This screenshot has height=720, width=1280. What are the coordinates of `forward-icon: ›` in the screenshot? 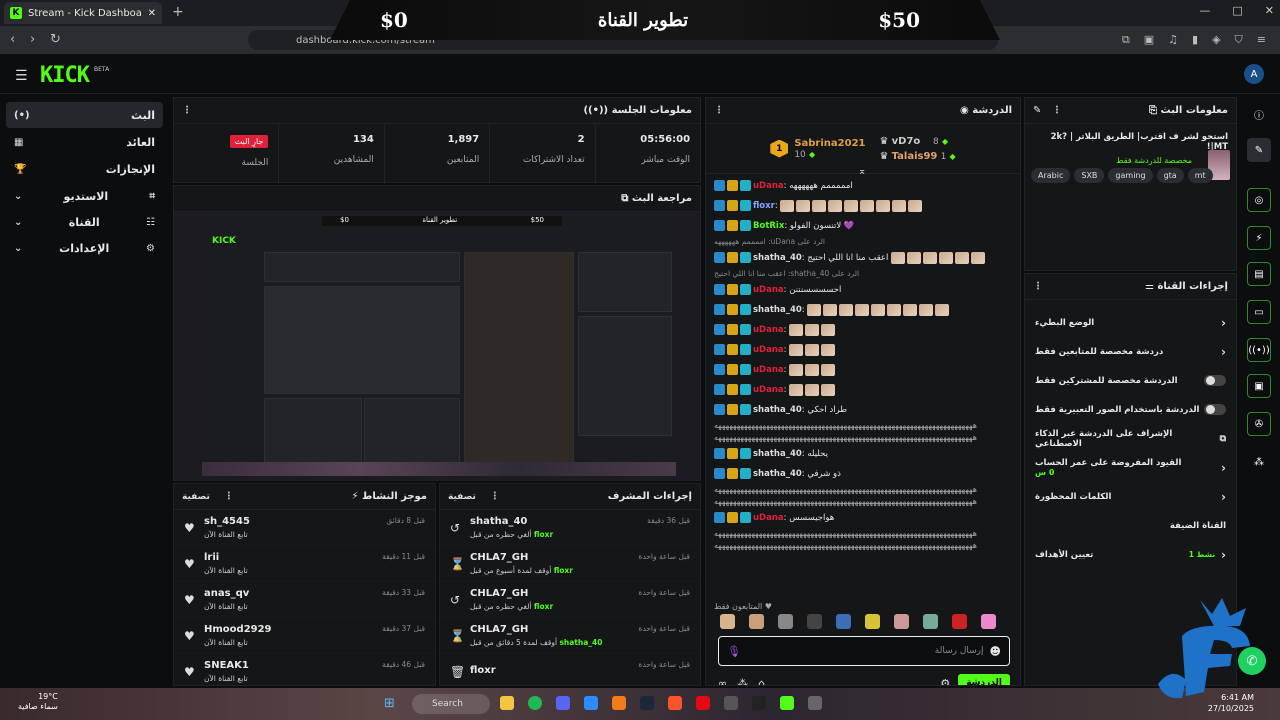 It's located at (32, 39).